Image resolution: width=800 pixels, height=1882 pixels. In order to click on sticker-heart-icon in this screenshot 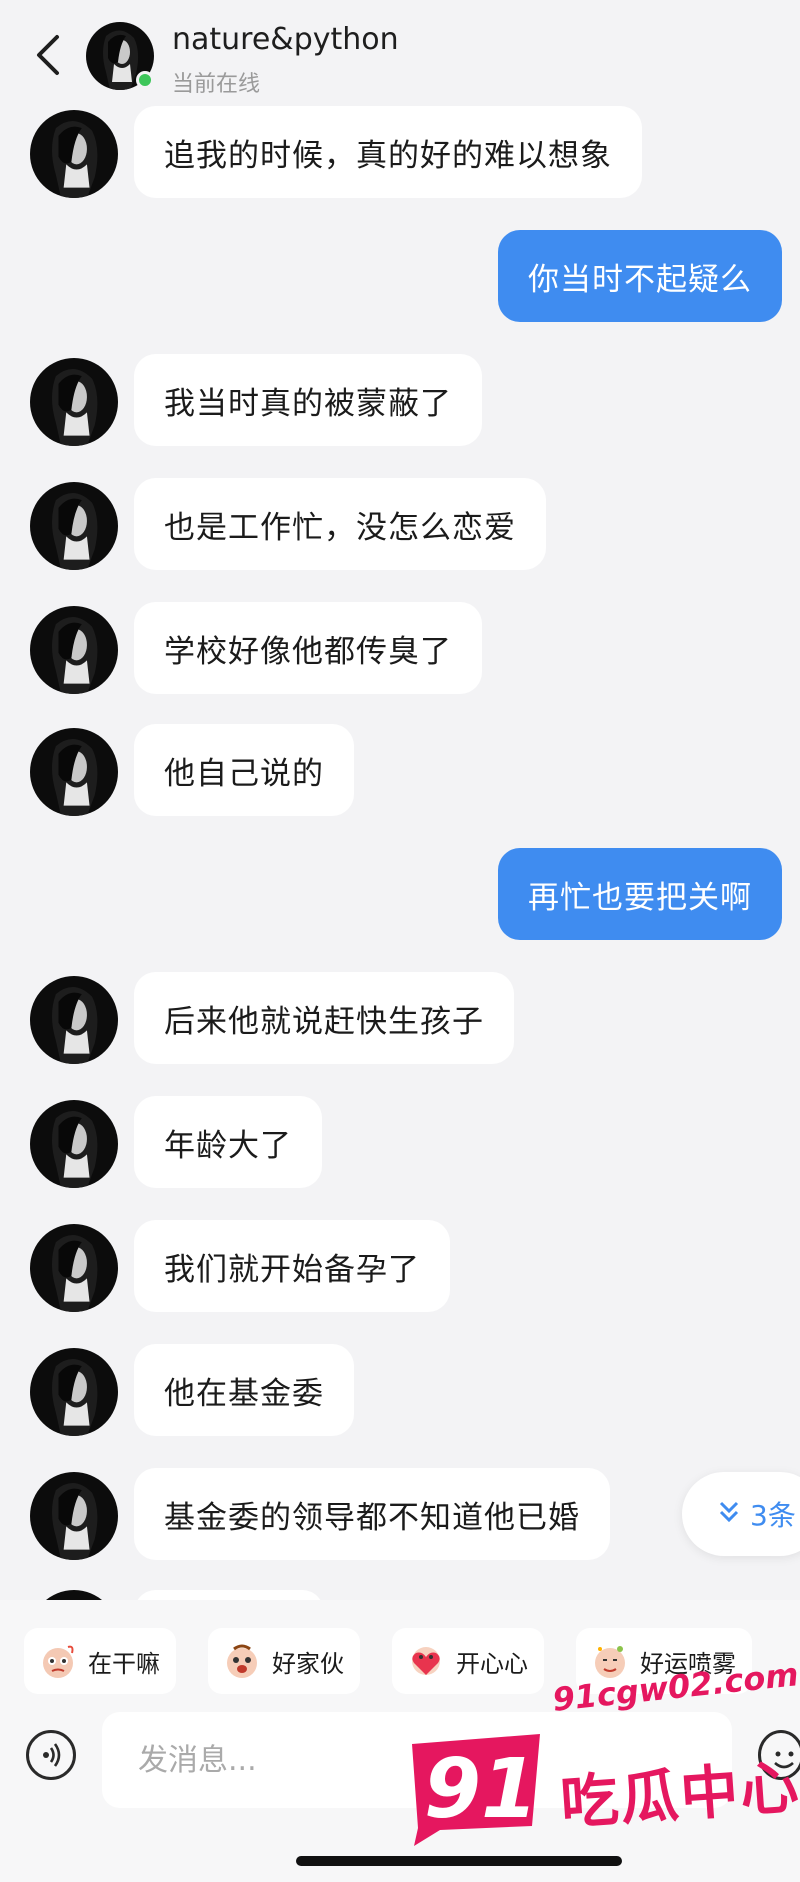, I will do `click(426, 1661)`.